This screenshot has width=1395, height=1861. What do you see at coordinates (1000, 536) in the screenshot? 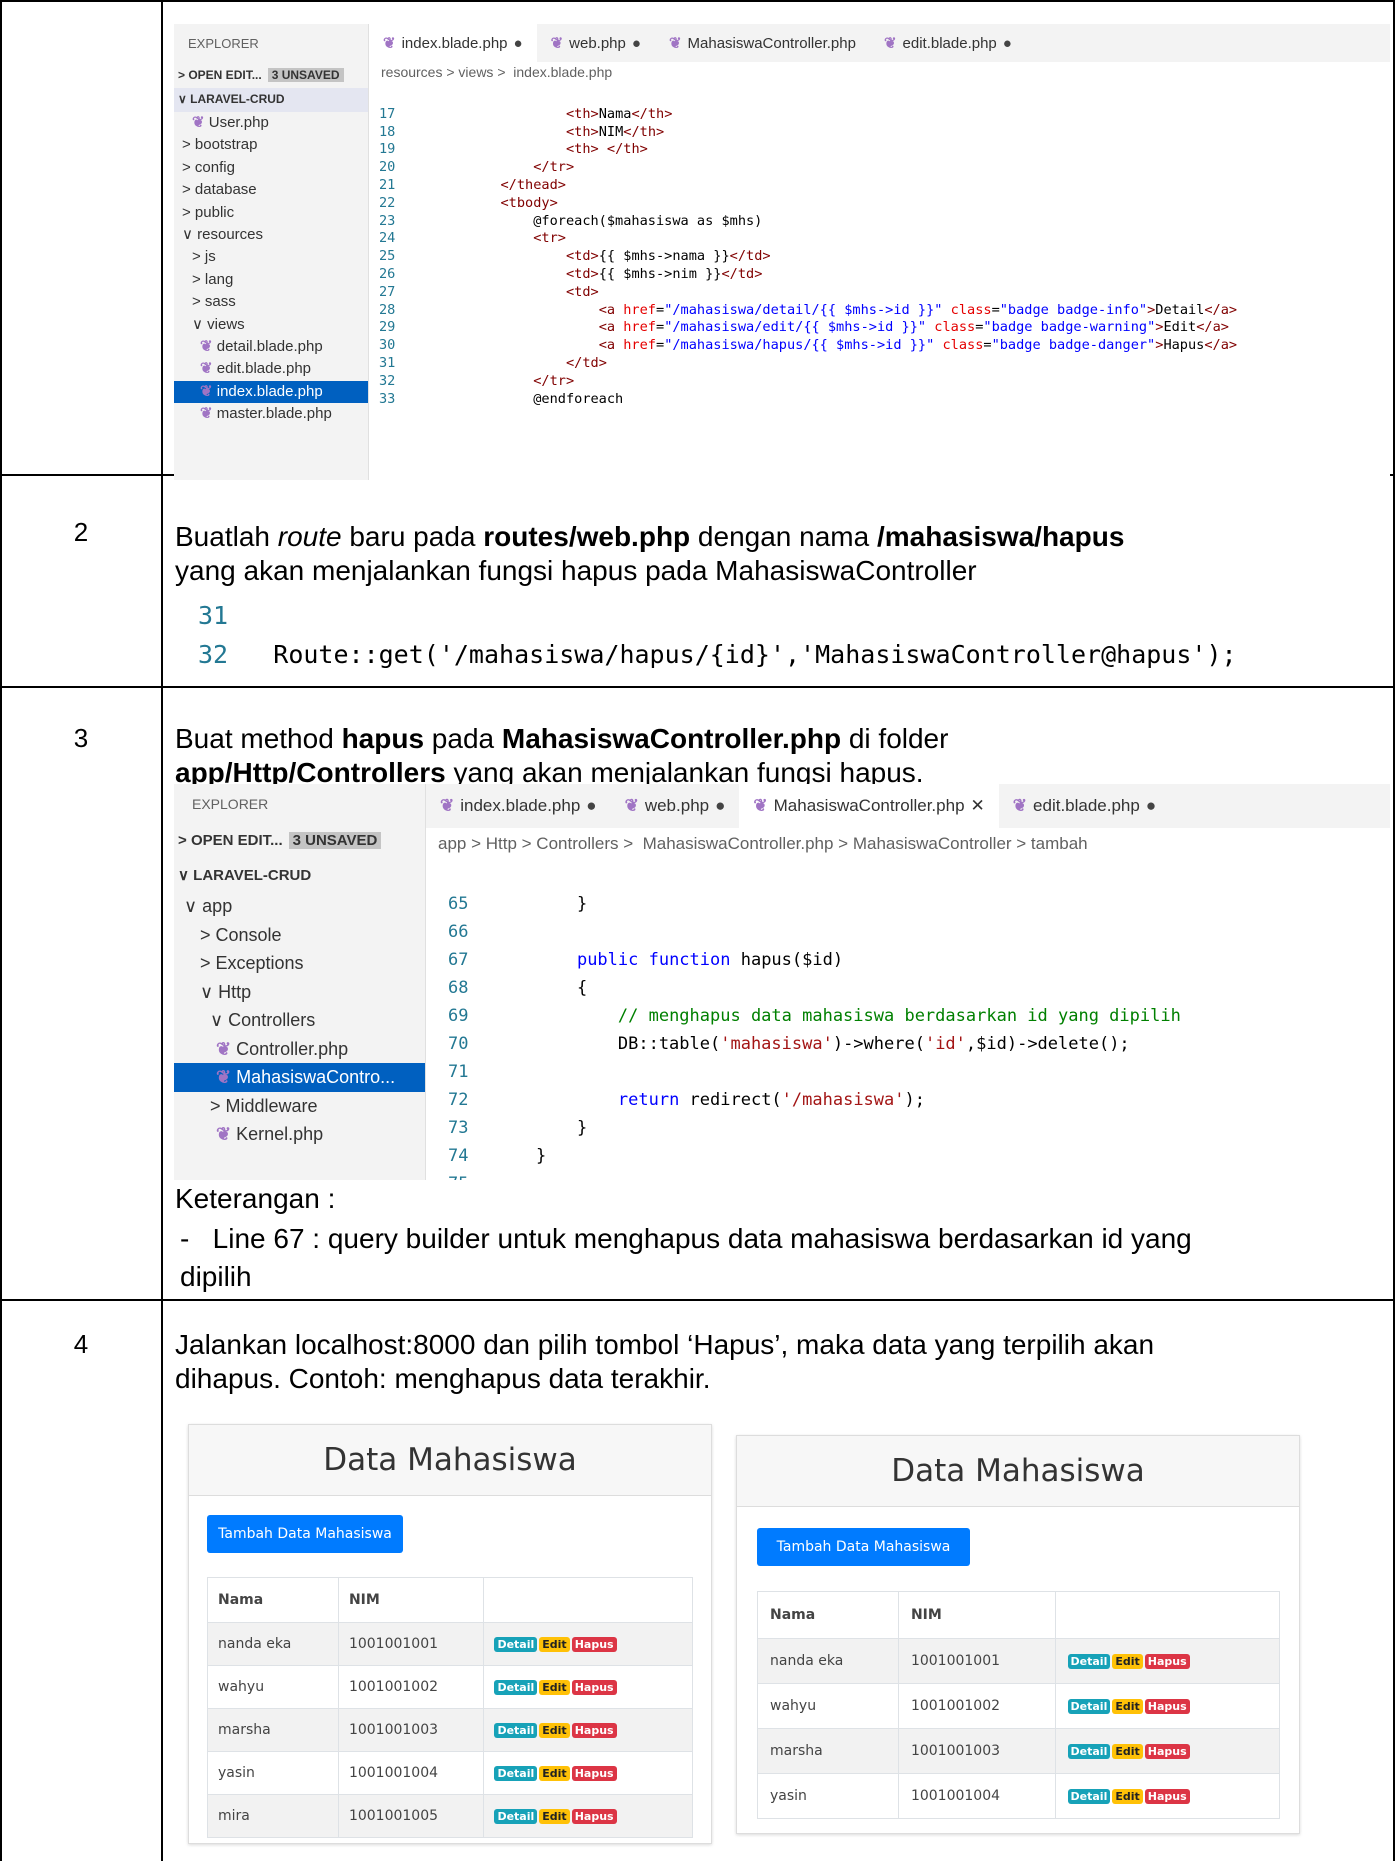
I see `bold-text: /mahasiswa/hapus` at bounding box center [1000, 536].